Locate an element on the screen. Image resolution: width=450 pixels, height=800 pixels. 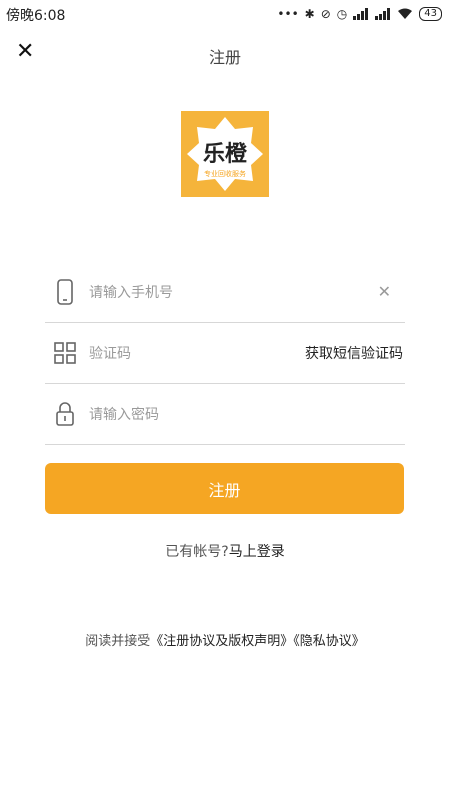
get-sms-code-button: 获取短信验证码 is located at coordinates (354, 353).